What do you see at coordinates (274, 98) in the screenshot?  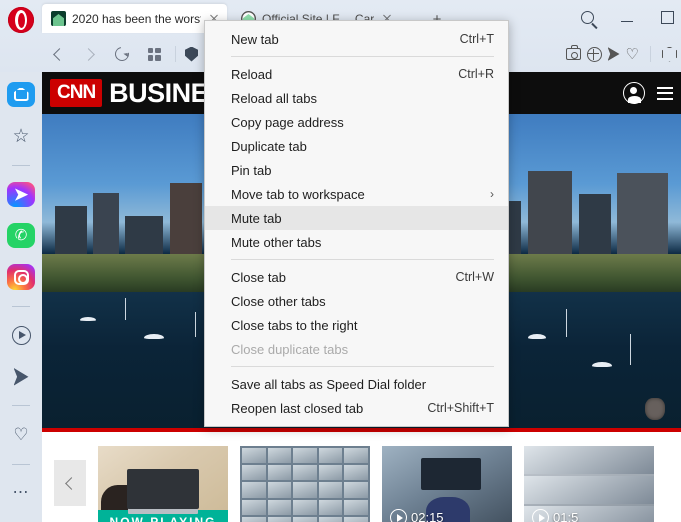 I see `menu-item-label: Reload all tabs` at bounding box center [274, 98].